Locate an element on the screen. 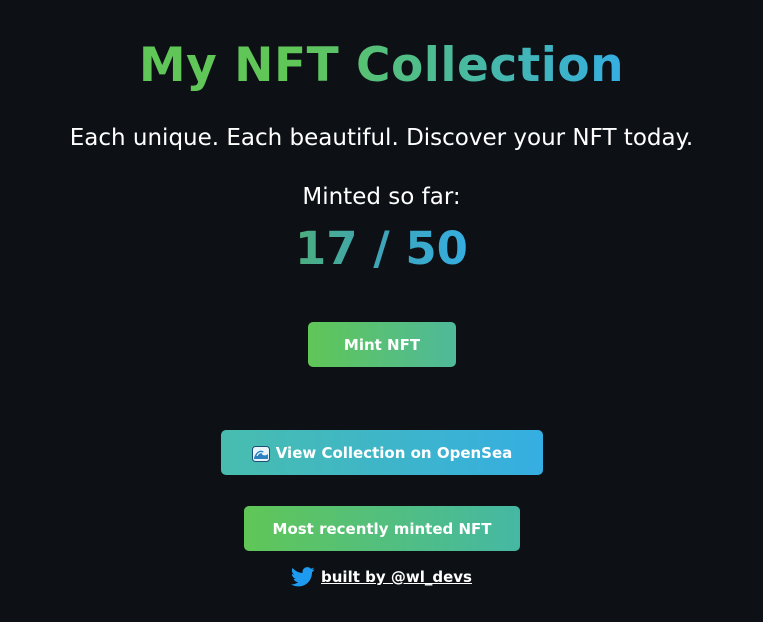  view-opensea-button-label: View Collection on OpenSea is located at coordinates (394, 452).